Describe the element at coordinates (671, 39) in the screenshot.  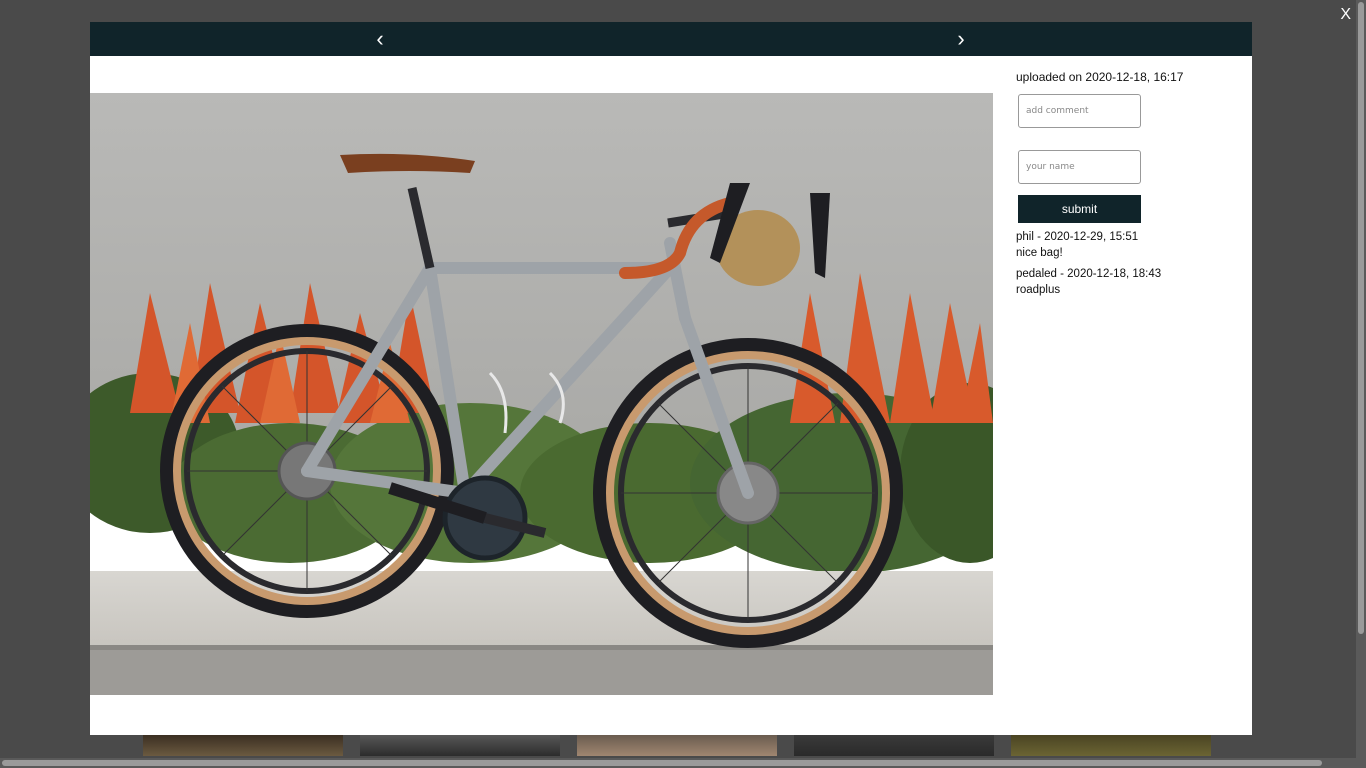
I see `modal-nav-bar: ‹ ›` at that location.